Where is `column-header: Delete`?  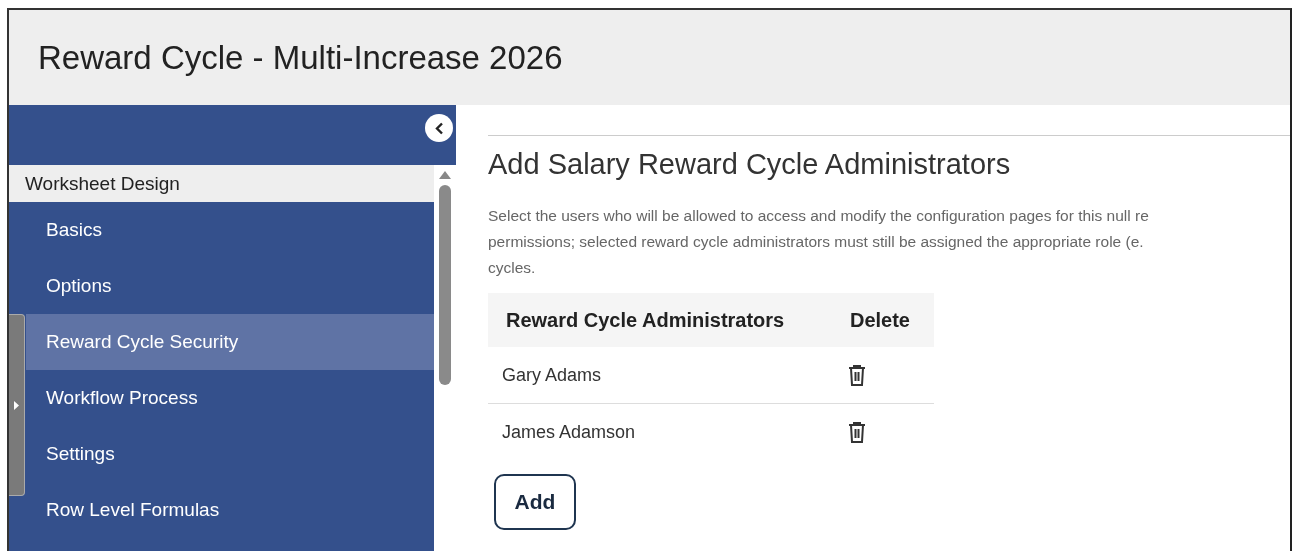 column-header: Delete is located at coordinates (882, 320).